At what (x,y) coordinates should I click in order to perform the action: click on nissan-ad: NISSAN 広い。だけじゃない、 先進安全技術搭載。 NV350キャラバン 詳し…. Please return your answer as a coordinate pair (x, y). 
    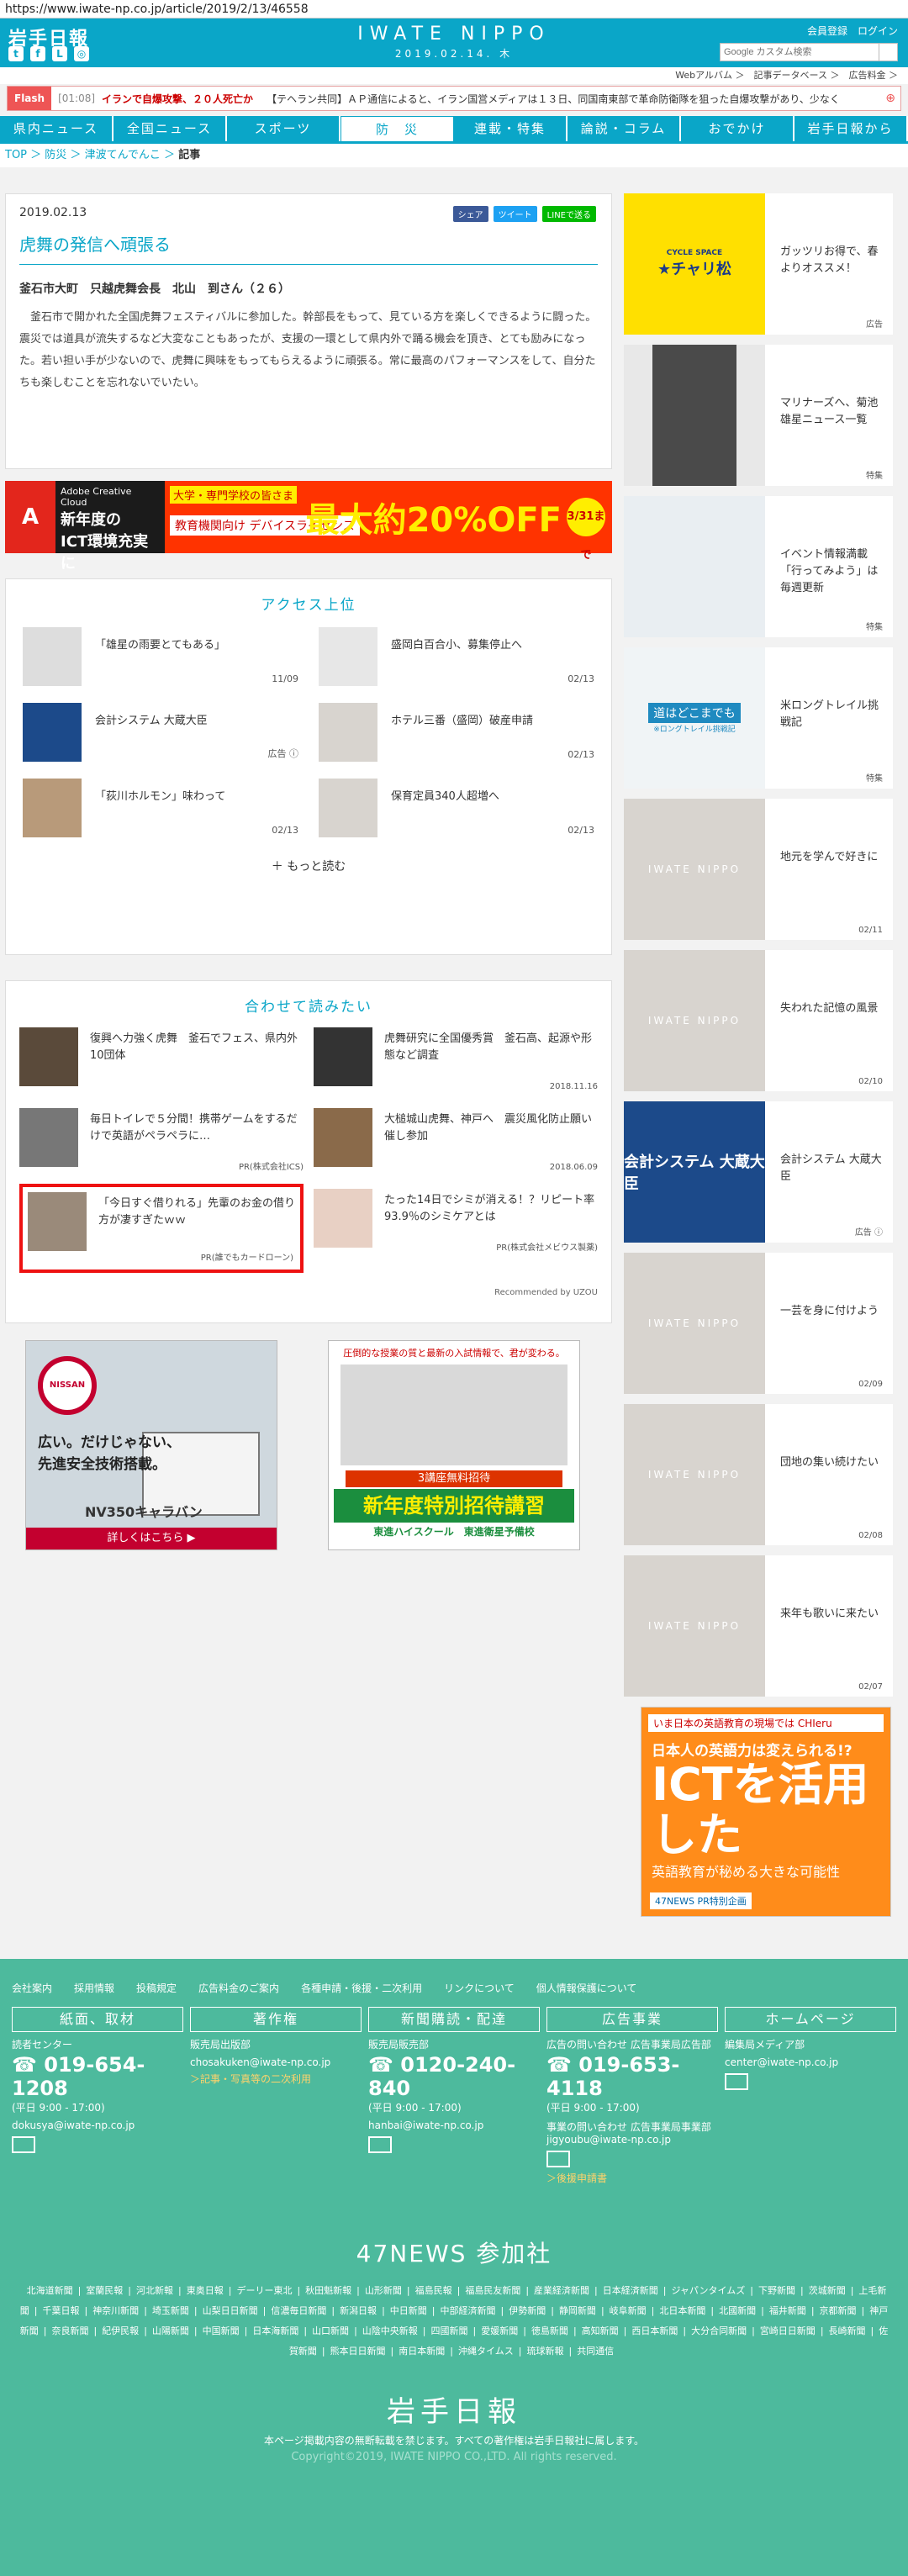
    Looking at the image, I should click on (151, 1445).